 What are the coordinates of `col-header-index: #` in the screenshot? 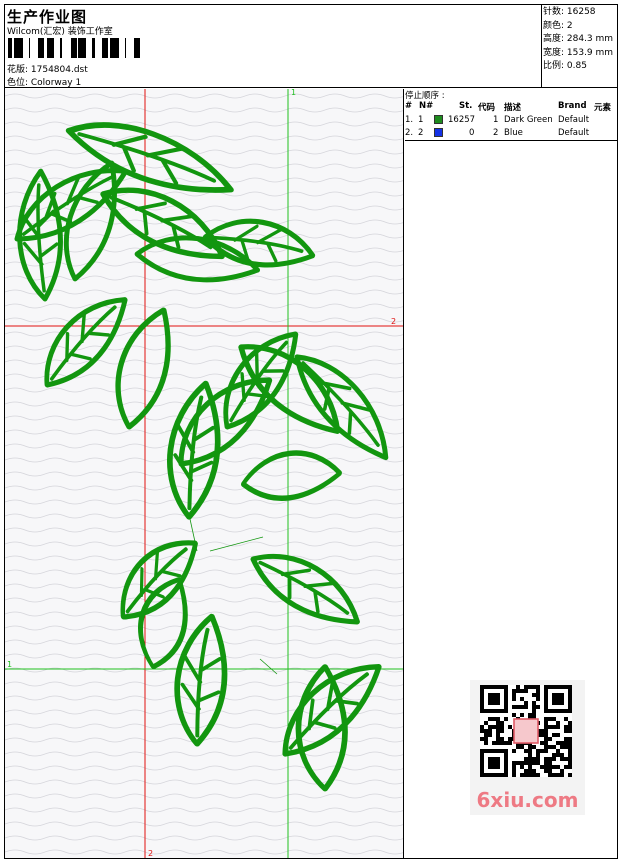 It's located at (409, 106).